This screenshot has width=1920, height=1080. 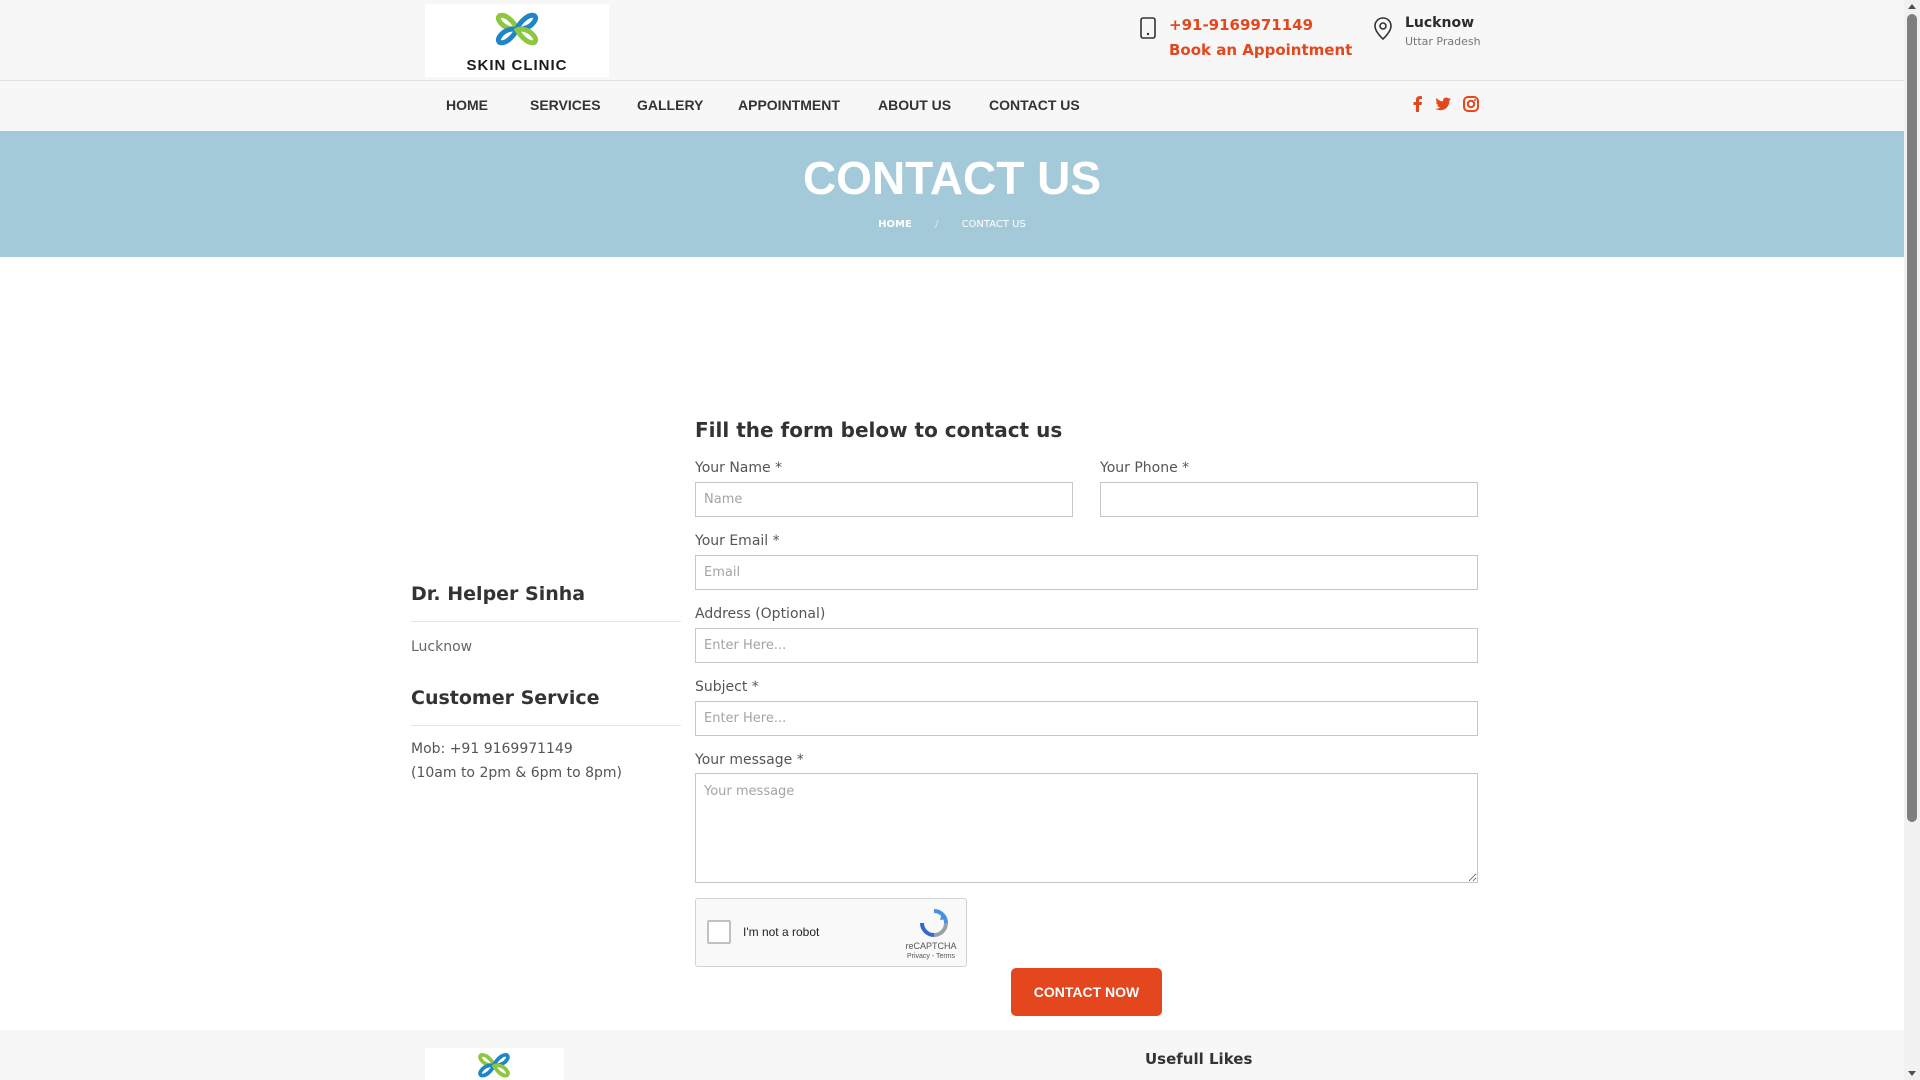 What do you see at coordinates (781, 932) in the screenshot?
I see `recaptcha-label: I'm not a robot` at bounding box center [781, 932].